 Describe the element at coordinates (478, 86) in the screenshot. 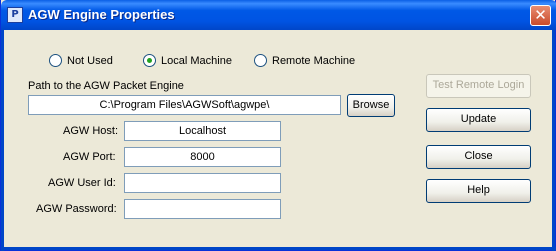

I see `test-remote-login-button: Test Remote Login` at that location.